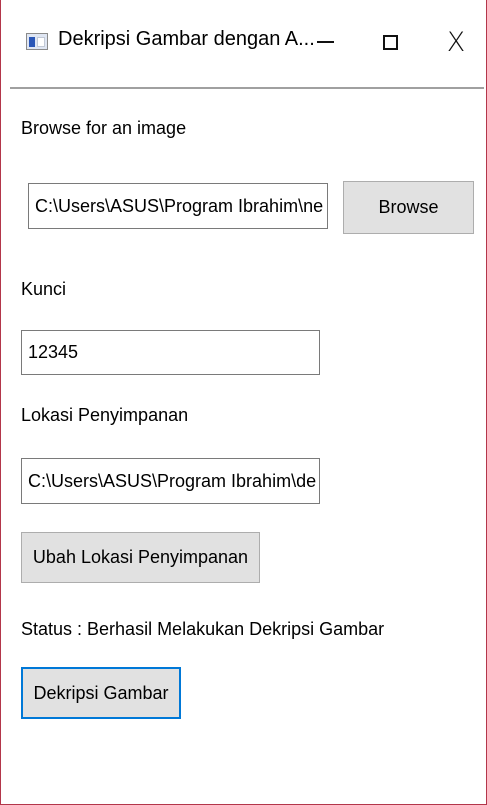 This screenshot has width=487, height=805. I want to click on app-icon-bar, so click(32, 42).